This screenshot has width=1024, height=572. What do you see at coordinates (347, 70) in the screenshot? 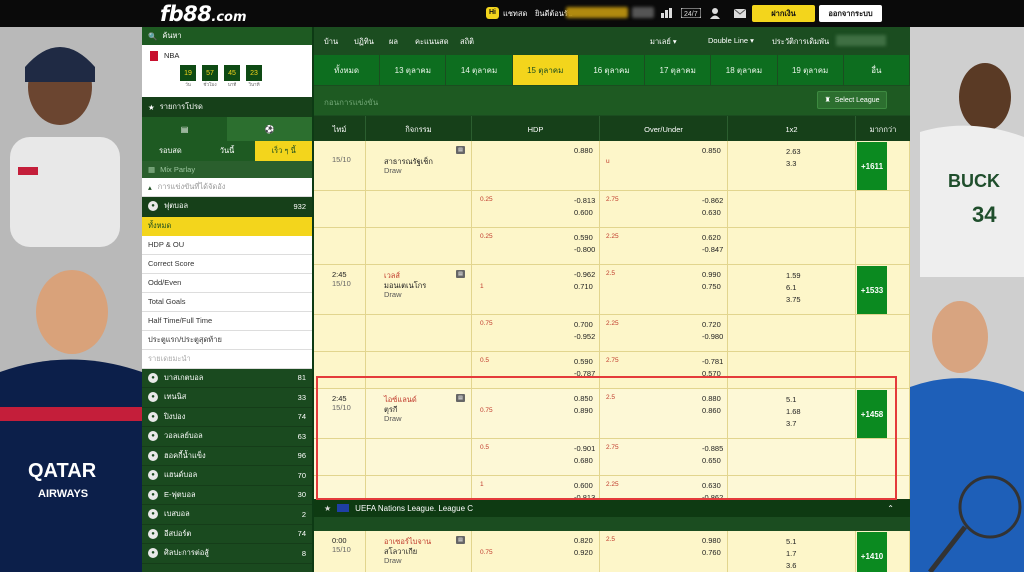
I see `tab-date: ทั้งหมด` at bounding box center [347, 70].